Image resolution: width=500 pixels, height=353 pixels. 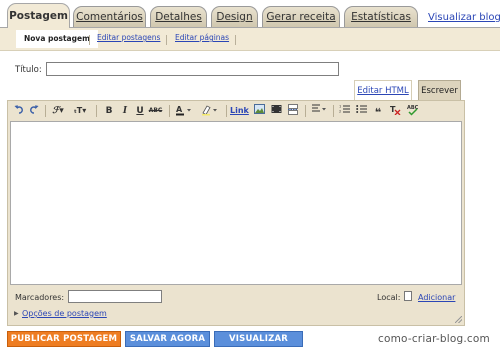 I want to click on clear-formatting-icon: T, so click(x=395, y=111).